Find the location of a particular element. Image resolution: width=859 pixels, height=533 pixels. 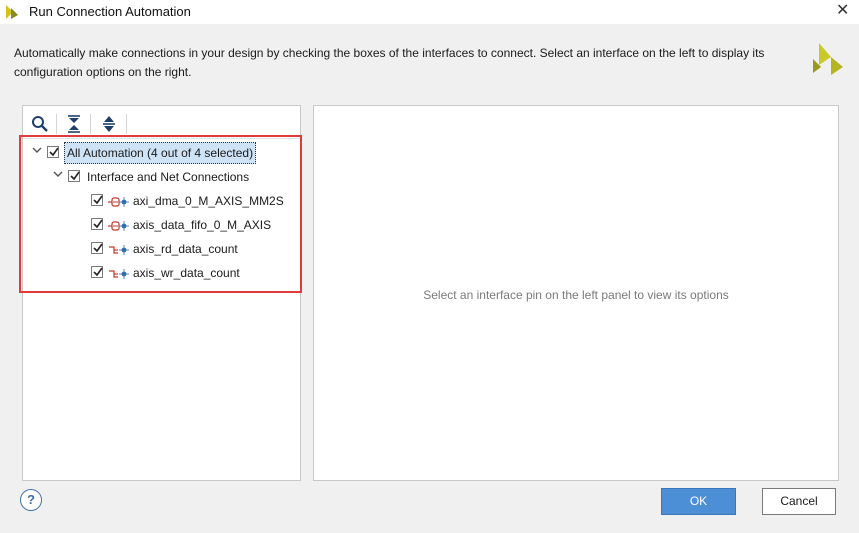

tree-row-all-automation: All Automation (4 out of 4 selected) is located at coordinates (161, 153).